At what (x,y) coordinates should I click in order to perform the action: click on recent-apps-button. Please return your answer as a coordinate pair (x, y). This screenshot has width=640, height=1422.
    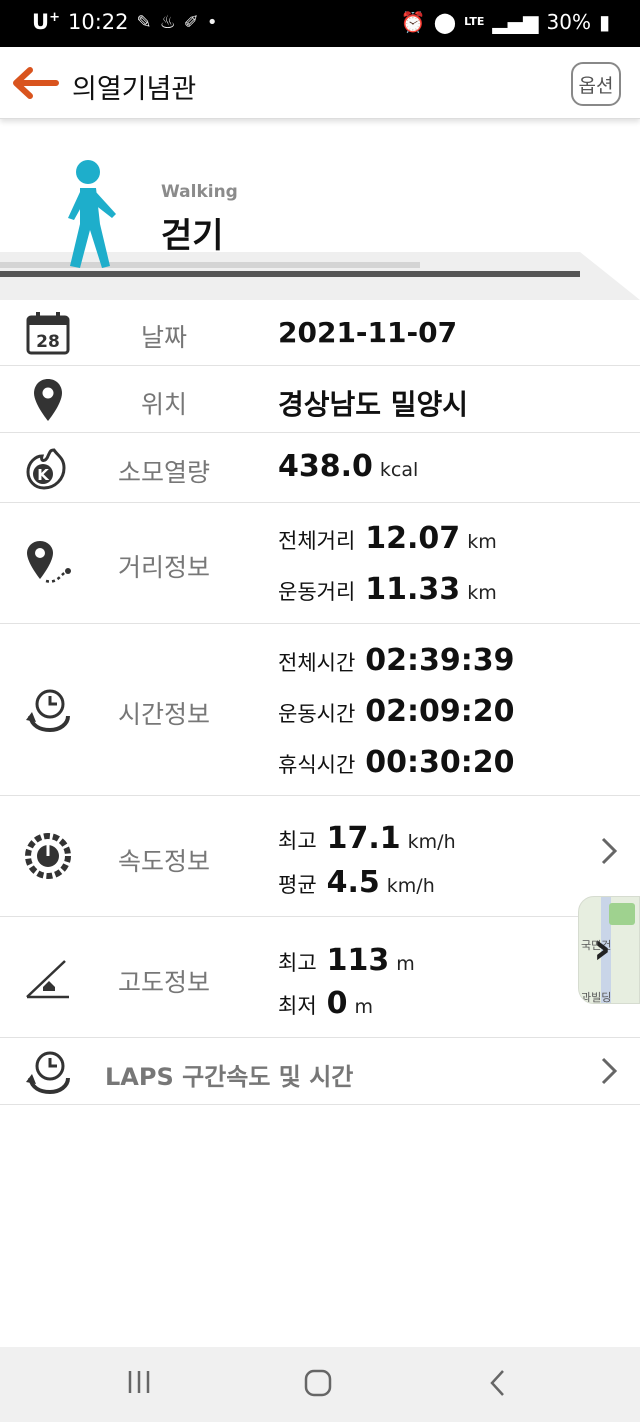
    Looking at the image, I should click on (139, 1385).